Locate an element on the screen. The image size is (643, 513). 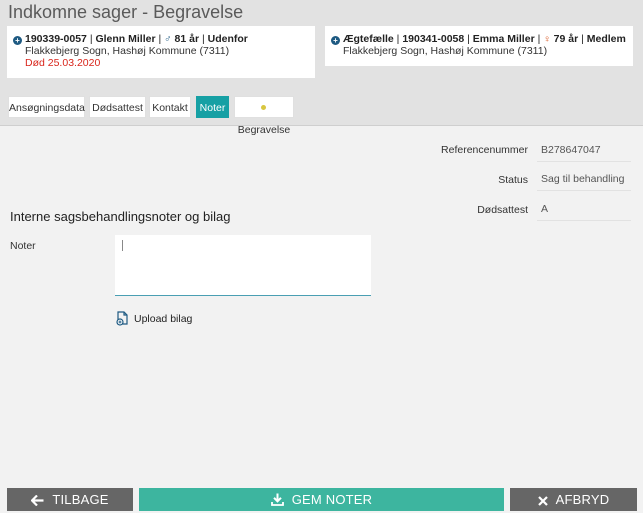
tab-ansoegningsdata: Ansøgningsdata is located at coordinates (46, 107).